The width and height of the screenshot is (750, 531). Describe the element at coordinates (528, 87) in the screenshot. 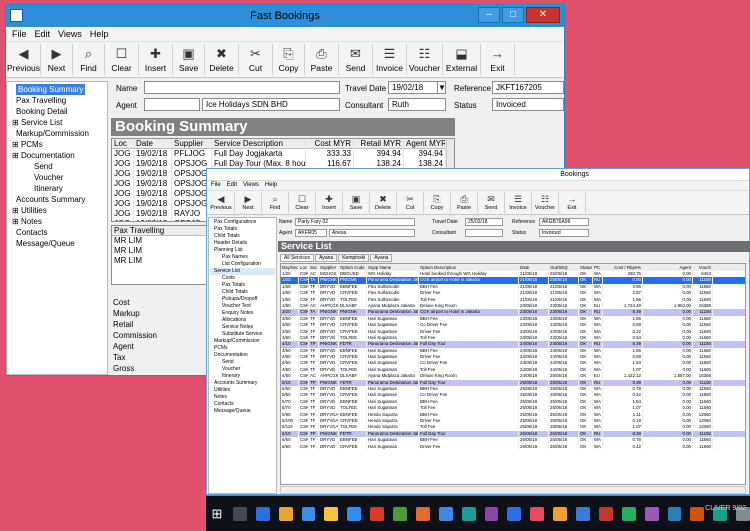

I see `reference-field: JKFT167205` at that location.